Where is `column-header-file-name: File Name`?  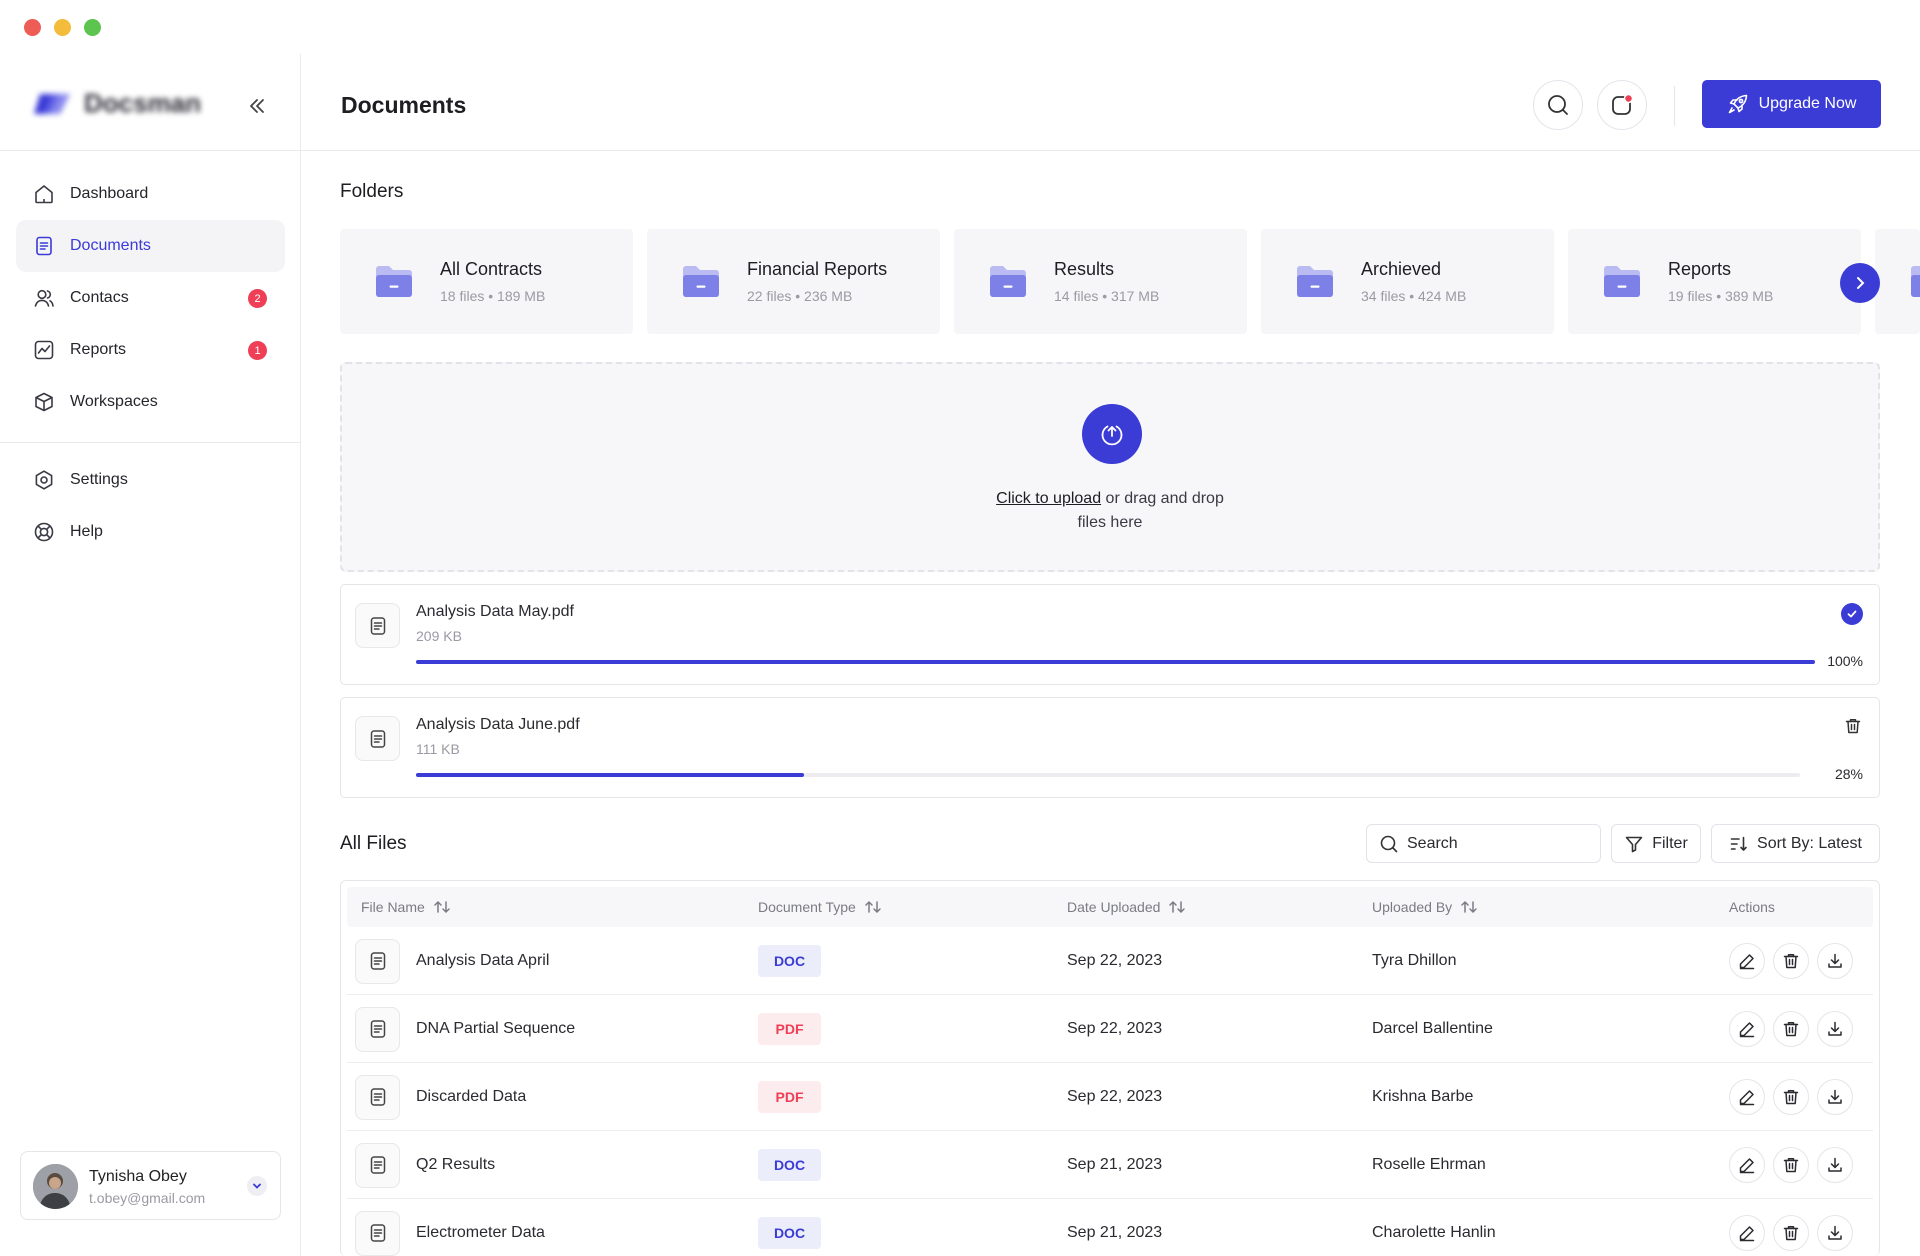 column-header-file-name: File Name is located at coordinates (406, 907).